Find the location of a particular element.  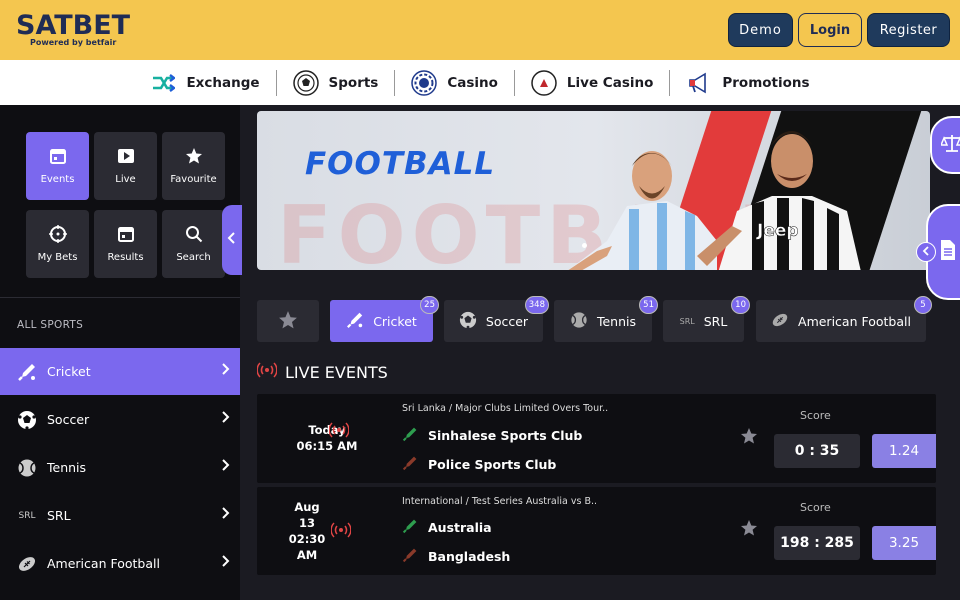

tile-search-label: Search is located at coordinates (193, 257).